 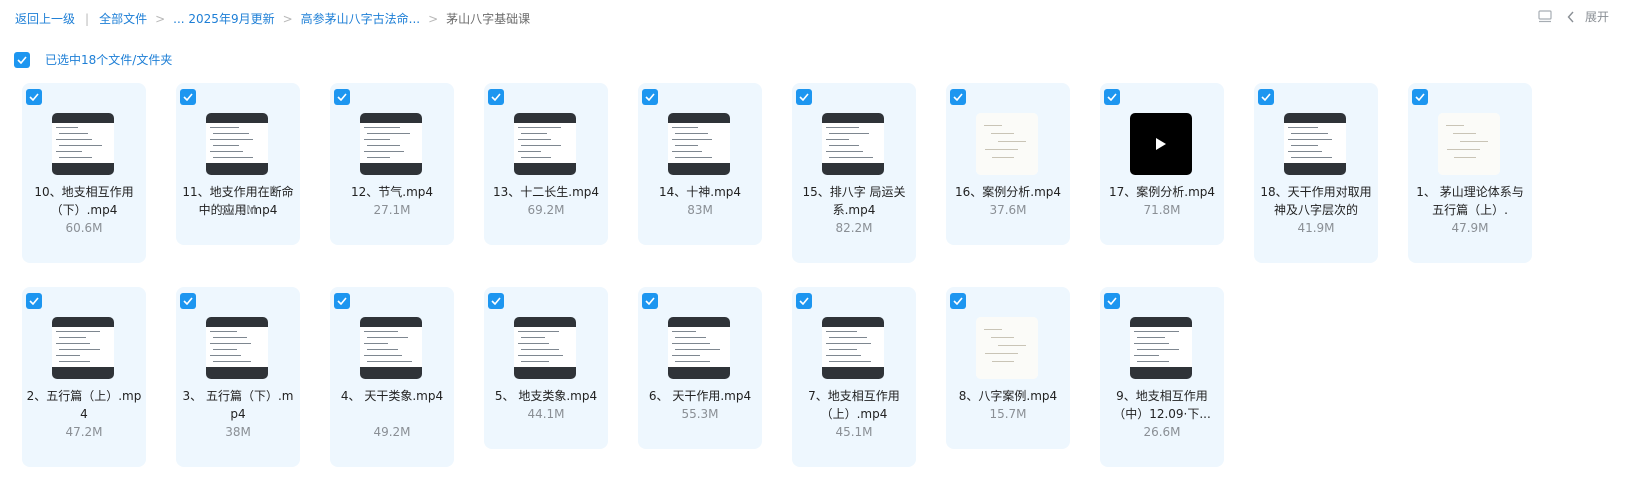 I want to click on file-card: 2、五行篇（上）.mp4 47.2M, so click(x=84, y=377).